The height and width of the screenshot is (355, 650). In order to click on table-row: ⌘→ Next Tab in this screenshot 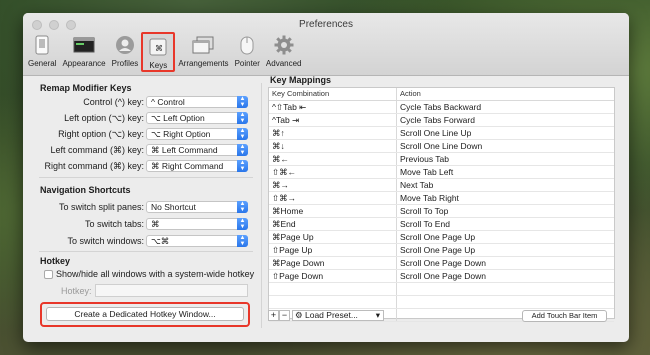, I will do `click(441, 185)`.